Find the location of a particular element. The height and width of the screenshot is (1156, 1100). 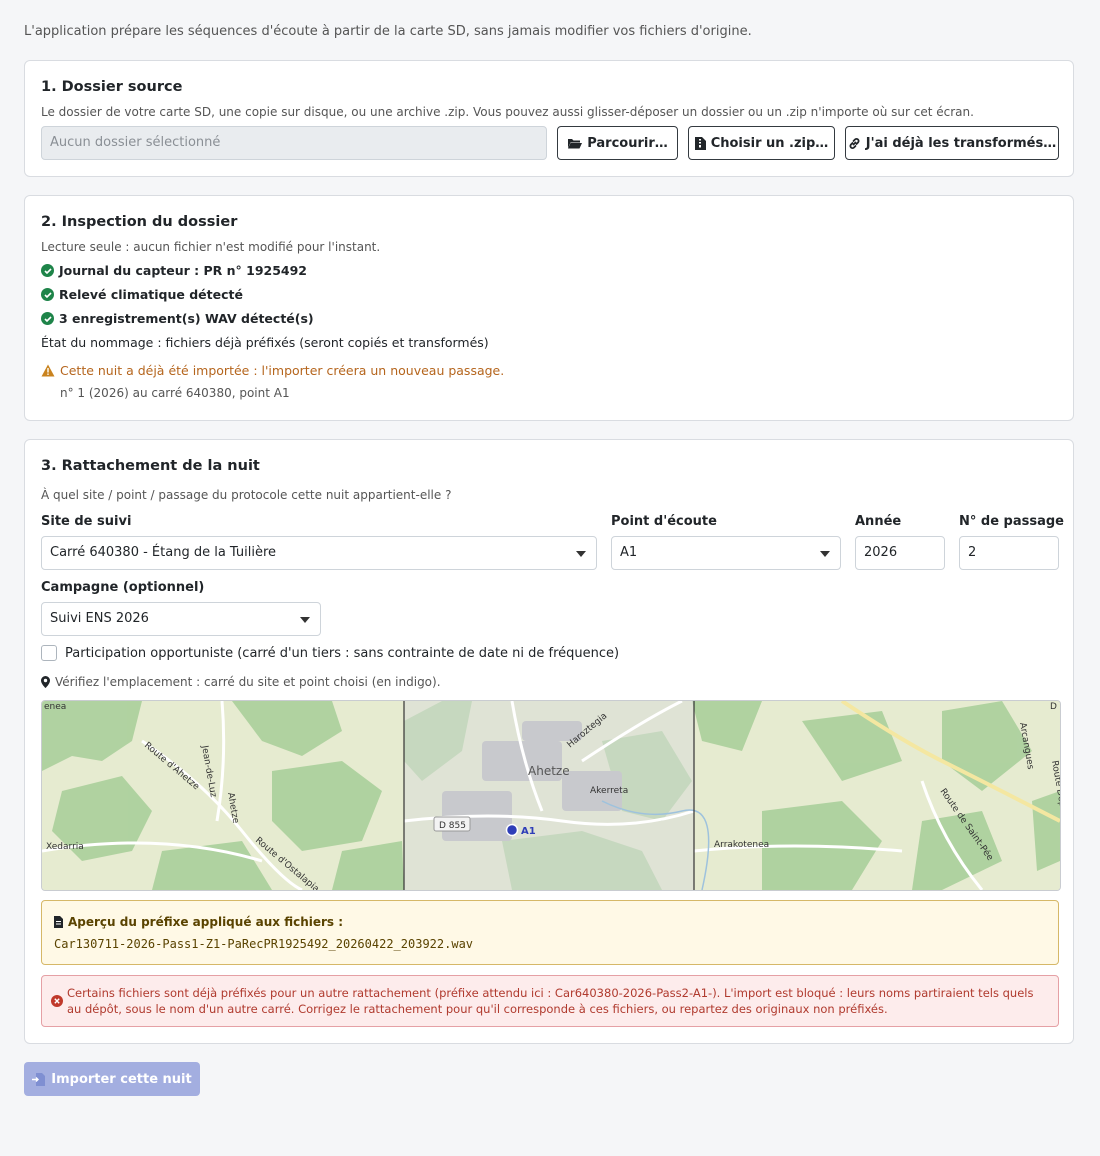

error-circle-icon is located at coordinates (57, 1001).